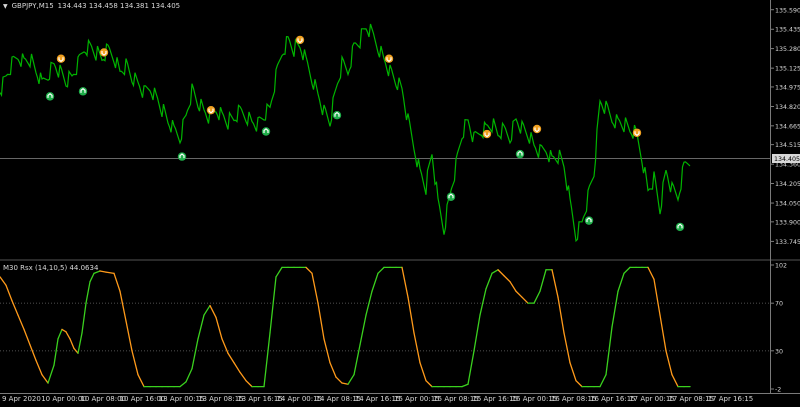 The image size is (800, 407). I want to click on price-tick-label: 135.590, so click(787, 10).